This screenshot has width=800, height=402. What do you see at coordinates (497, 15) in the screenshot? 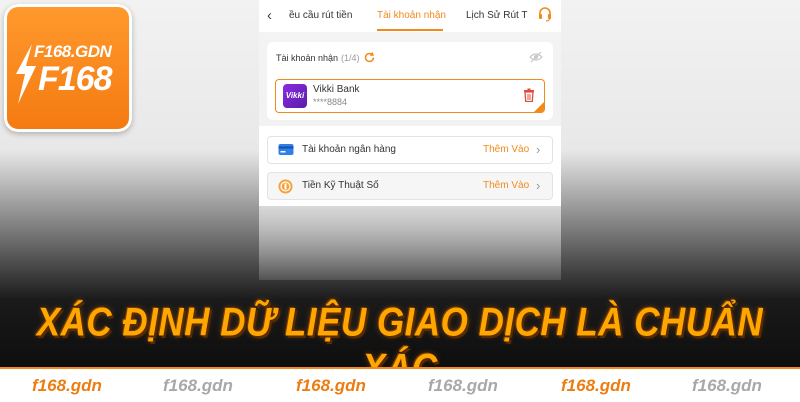
I see `tab-withdraw-history: Lịch Sử Rút T` at bounding box center [497, 15].